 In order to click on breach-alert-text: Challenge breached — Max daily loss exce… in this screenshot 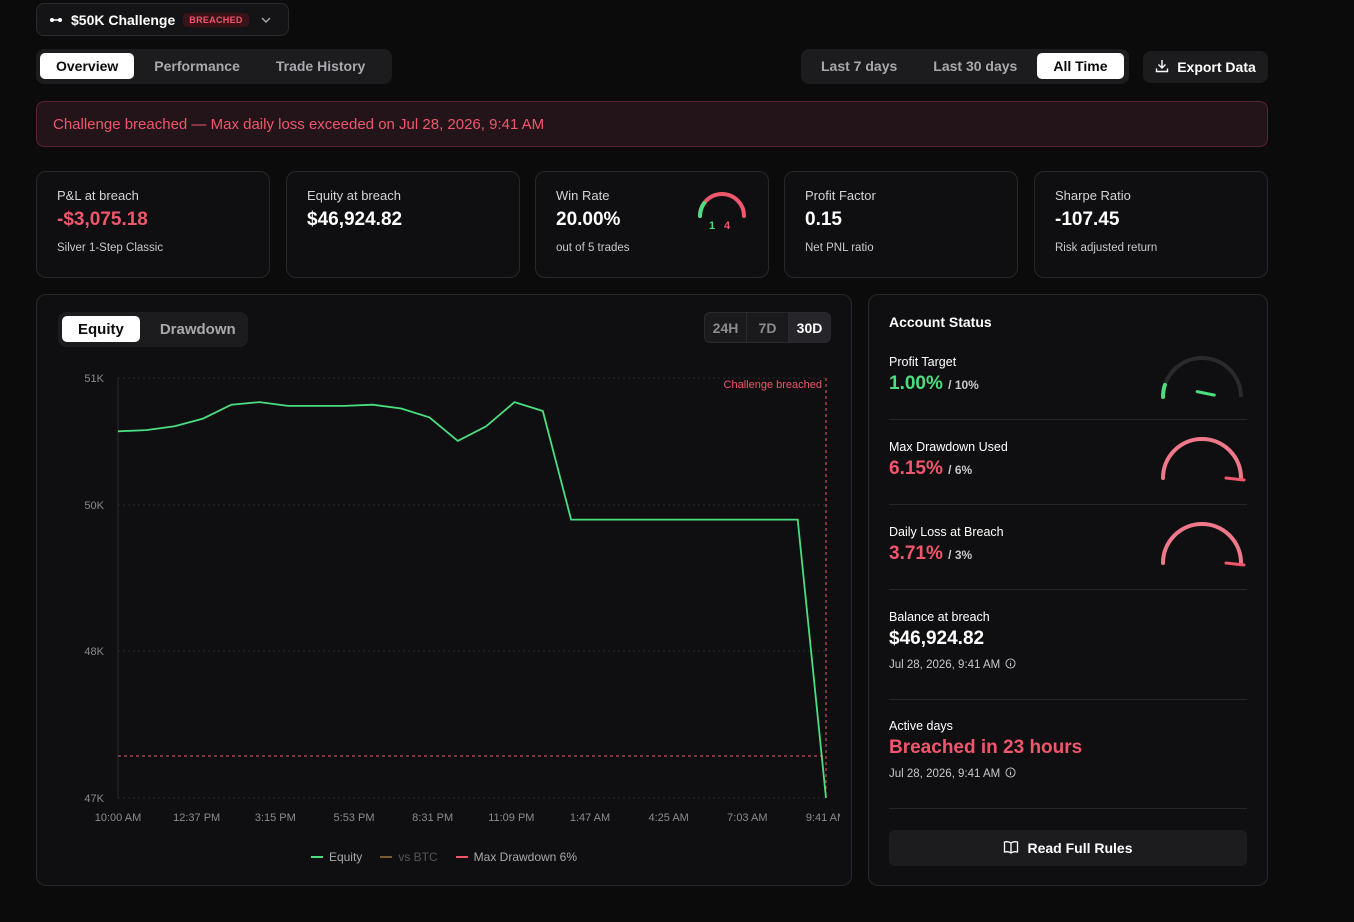, I will do `click(299, 124)`.